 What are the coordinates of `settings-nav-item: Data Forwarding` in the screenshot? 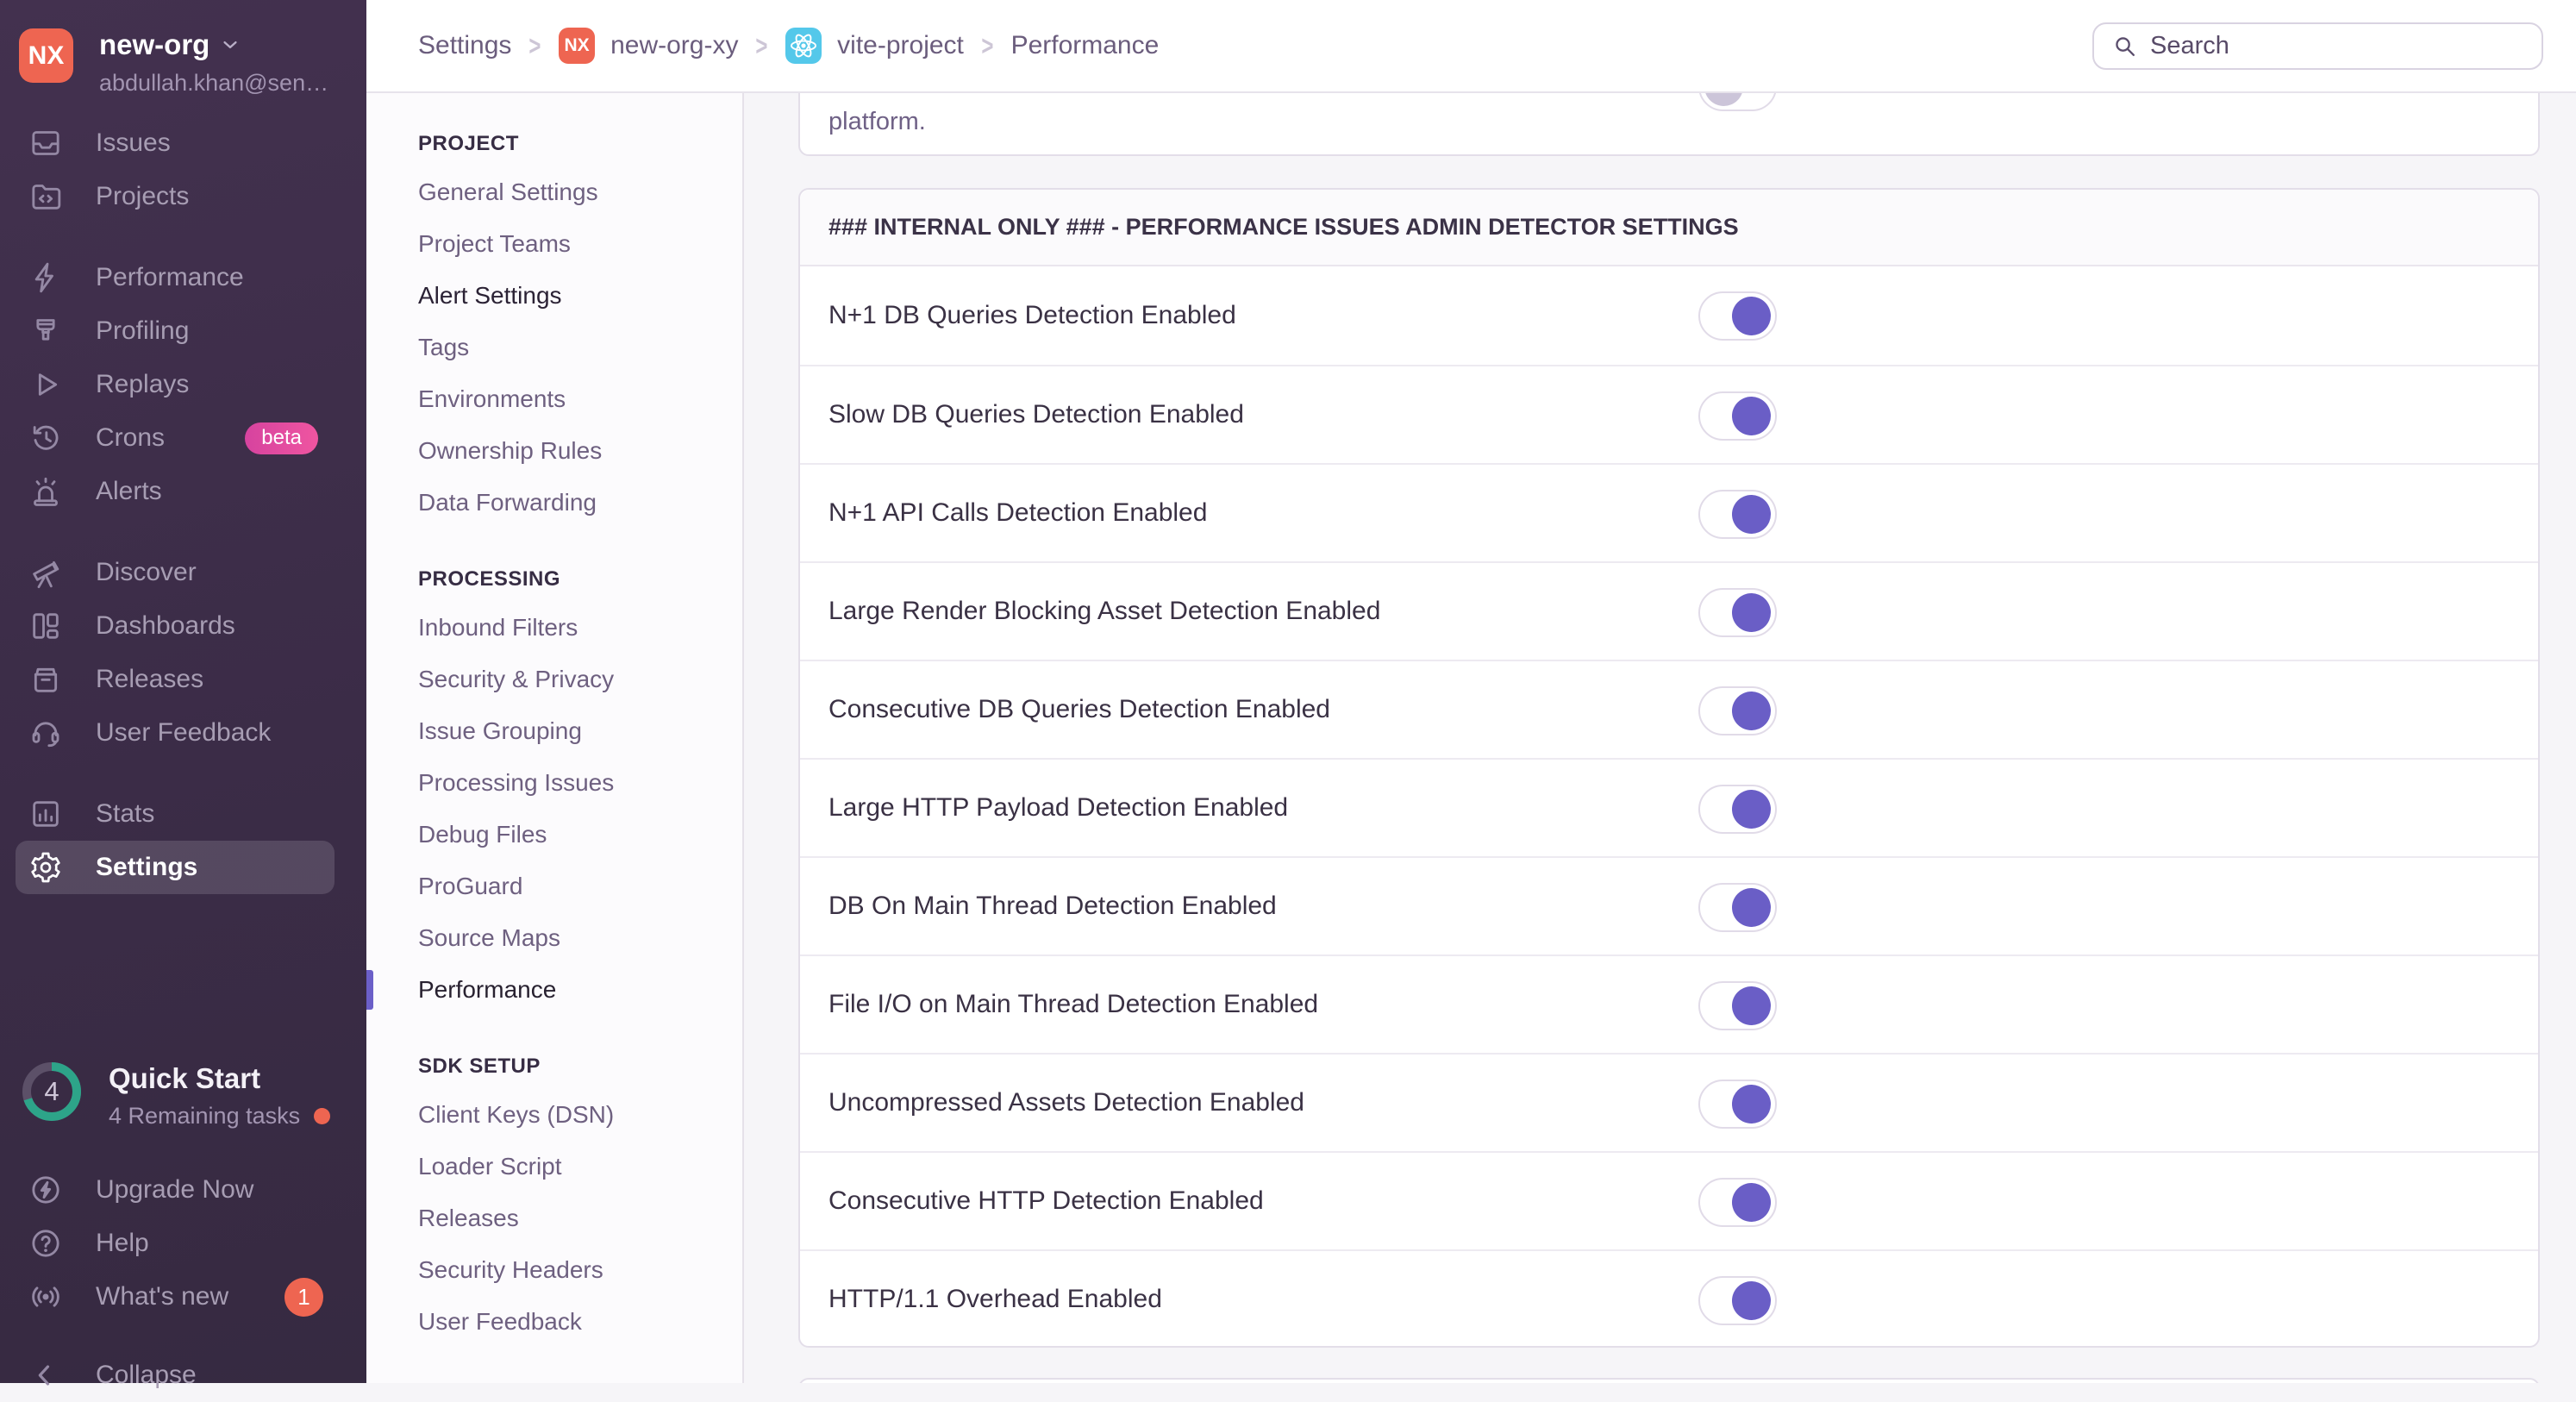 It's located at (555, 503).